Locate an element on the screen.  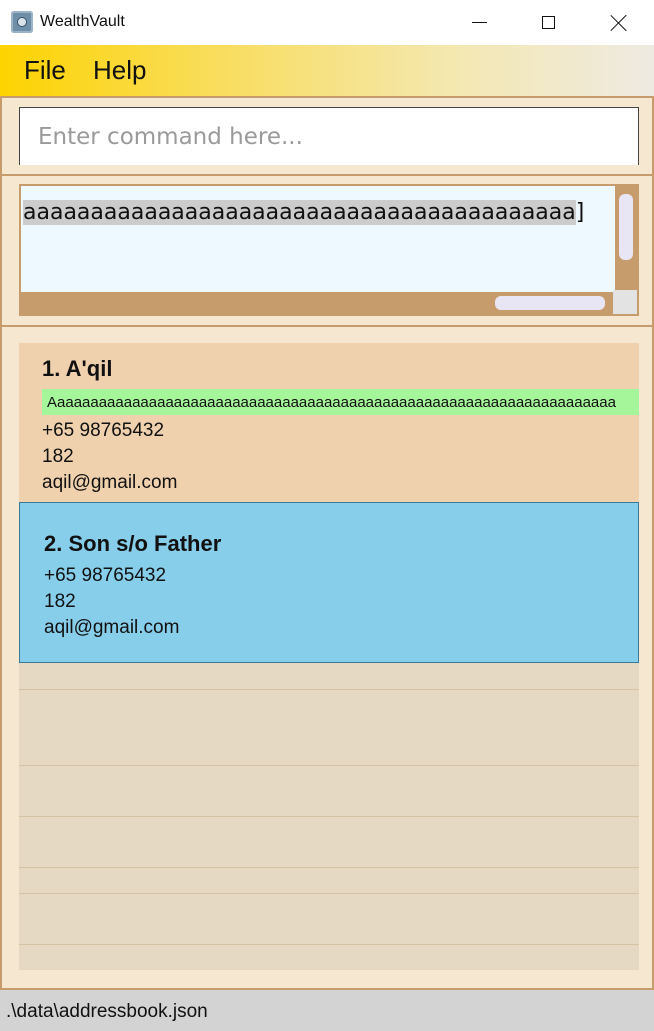
command-panel is located at coordinates (327, 137).